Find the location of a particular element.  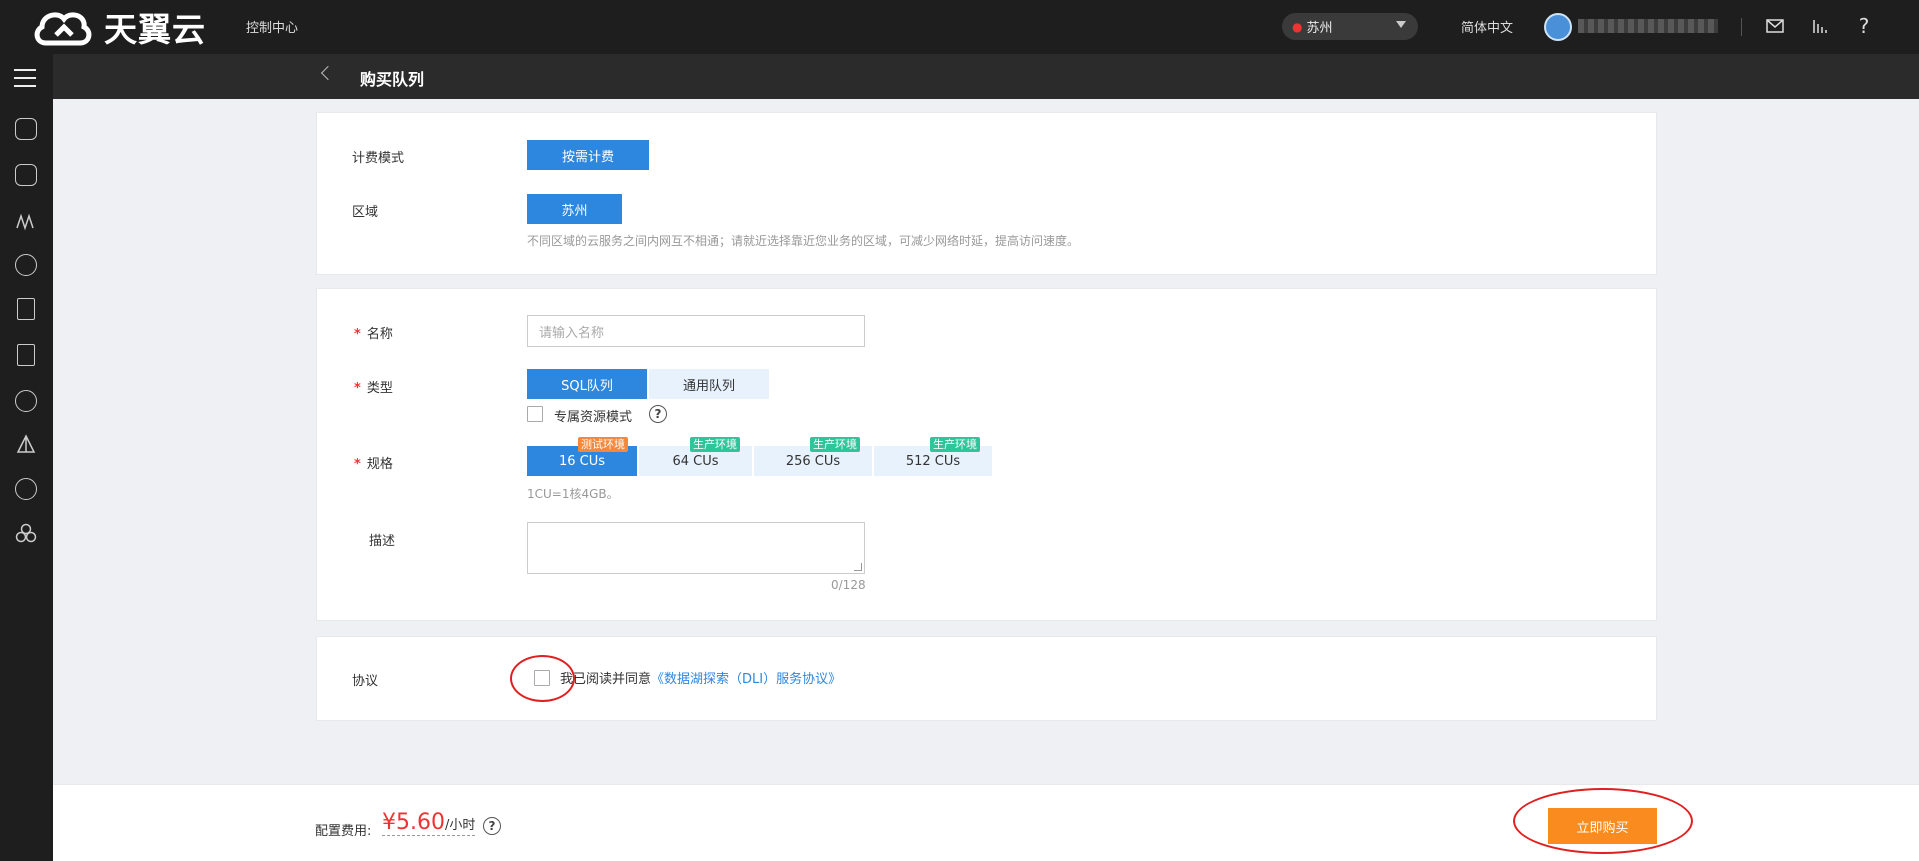

fee-price: ¥5.60/小时 is located at coordinates (429, 823).